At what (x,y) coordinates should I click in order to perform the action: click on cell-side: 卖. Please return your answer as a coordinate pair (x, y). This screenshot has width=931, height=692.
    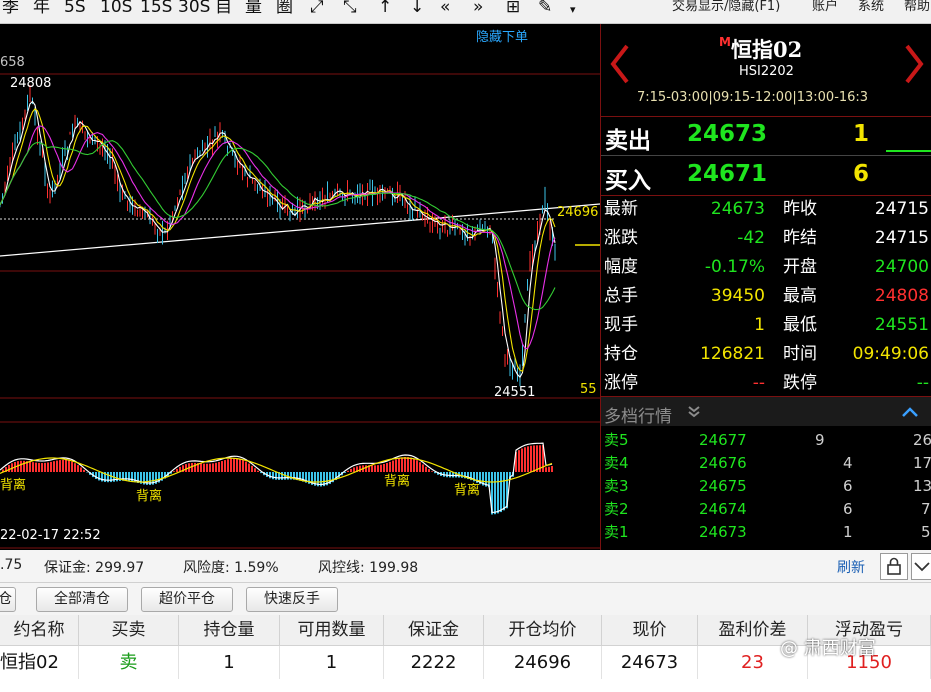
    Looking at the image, I should click on (129, 662).